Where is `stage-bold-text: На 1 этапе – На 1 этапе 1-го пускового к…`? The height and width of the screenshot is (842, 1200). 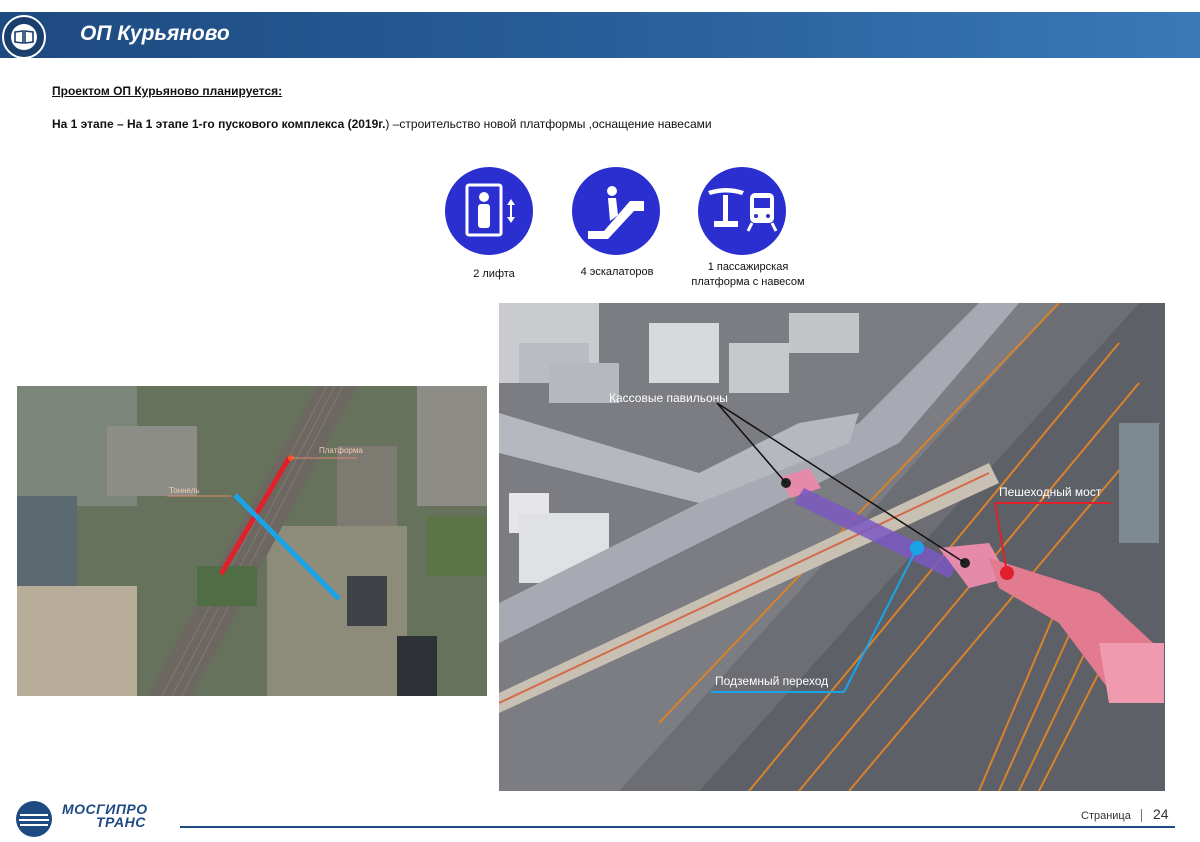 stage-bold-text: На 1 этапе – На 1 этапе 1-го пускового к… is located at coordinates (219, 124).